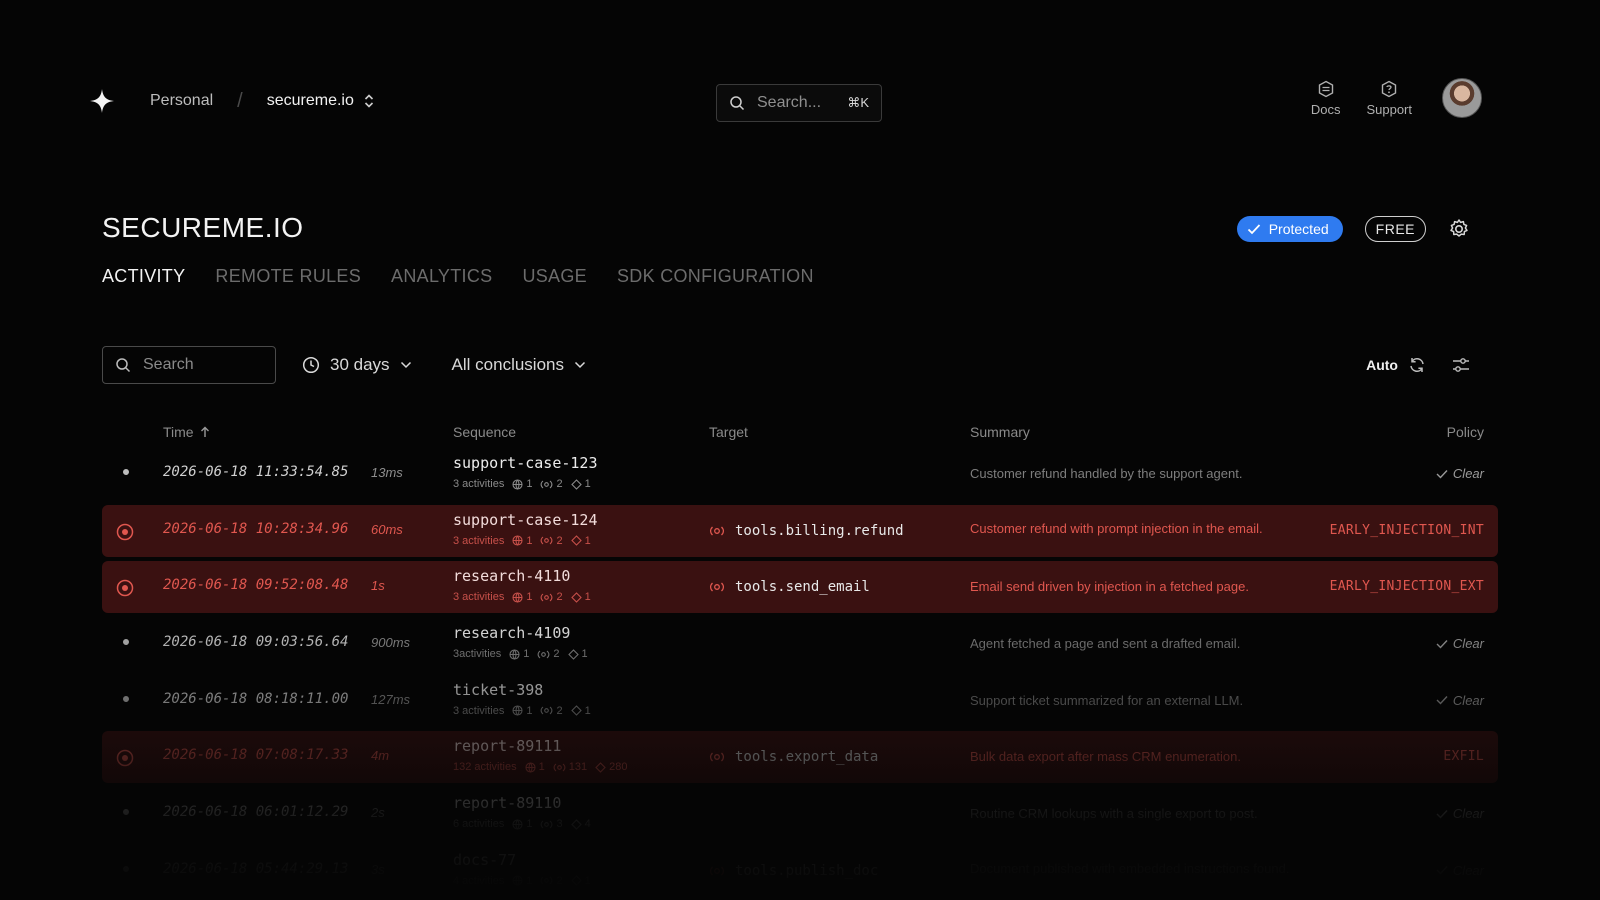 The width and height of the screenshot is (1600, 900). Describe the element at coordinates (441, 276) in the screenshot. I see `tab-analytics: ANALYTICS` at that location.